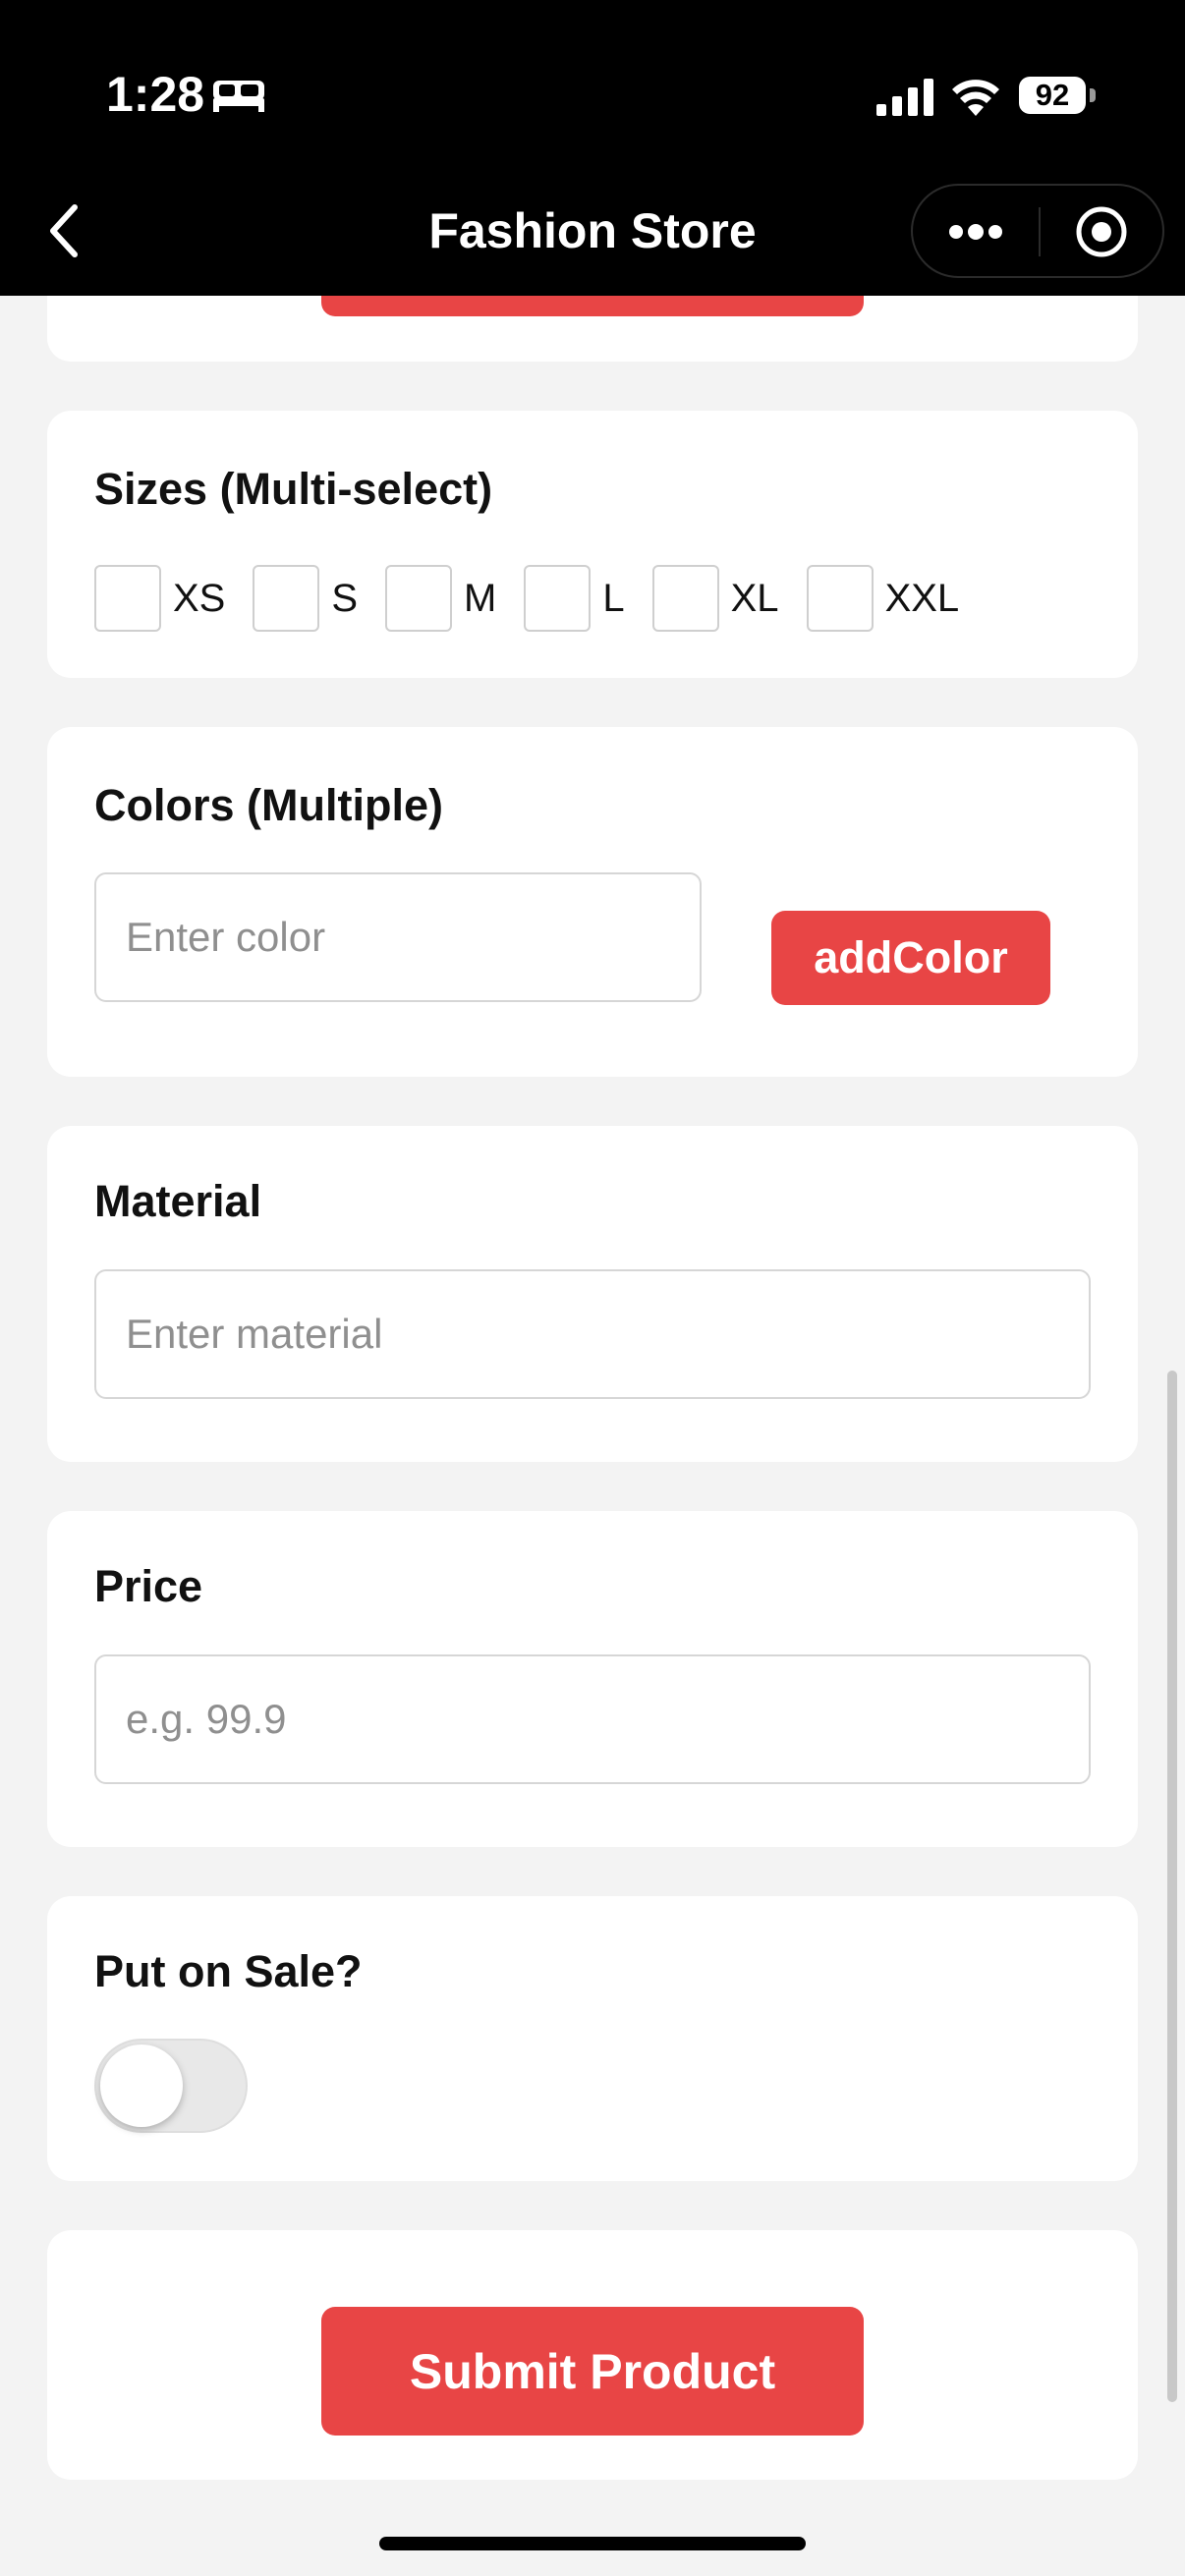 The width and height of the screenshot is (1185, 2576). I want to click on sale-label: Put on Sale?, so click(229, 1971).